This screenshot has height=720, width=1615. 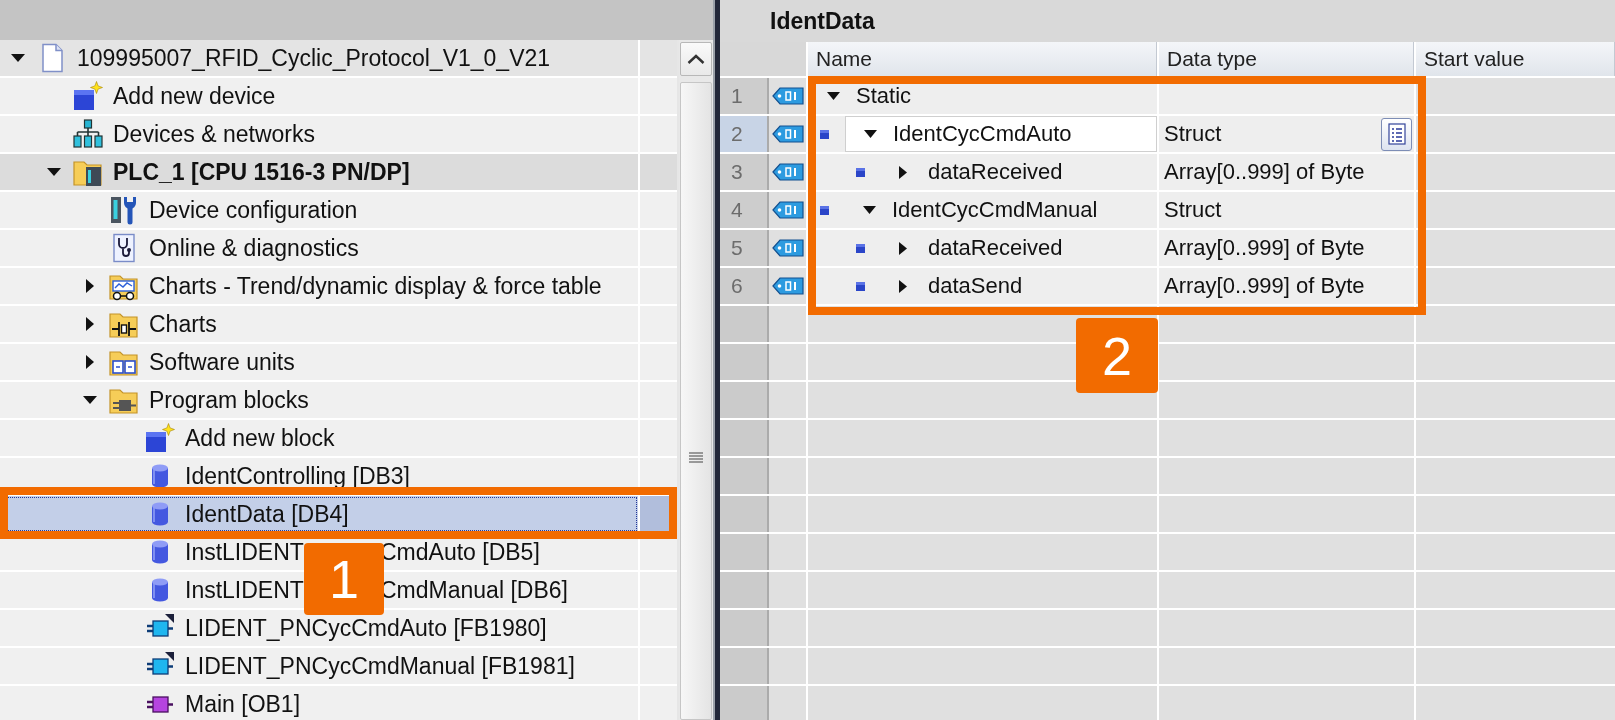 I want to click on column-header: Data type, so click(x=1286, y=59).